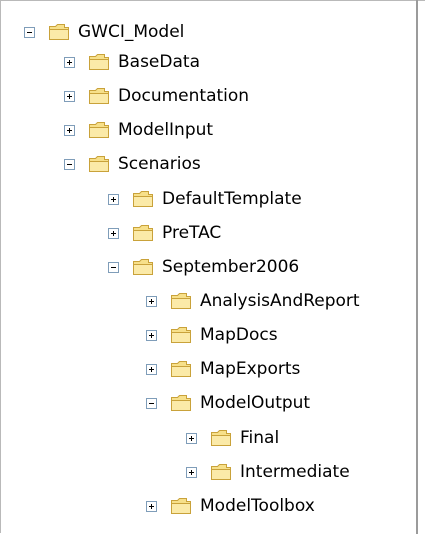 This screenshot has width=426, height=534. What do you see at coordinates (166, 130) in the screenshot?
I see `tree-item-label: ModelInput` at bounding box center [166, 130].